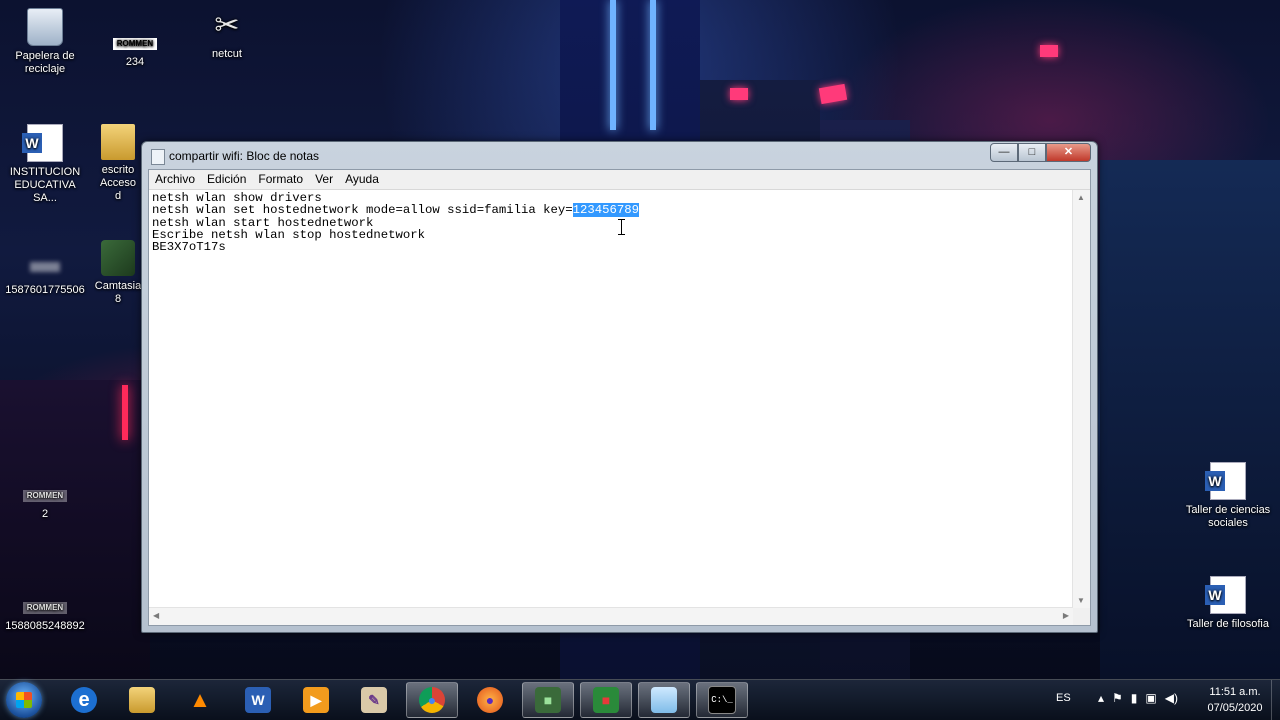 This screenshot has width=1280, height=720. What do you see at coordinates (1101, 698) in the screenshot?
I see `show-hidden-icons-icon: ▴` at bounding box center [1101, 698].